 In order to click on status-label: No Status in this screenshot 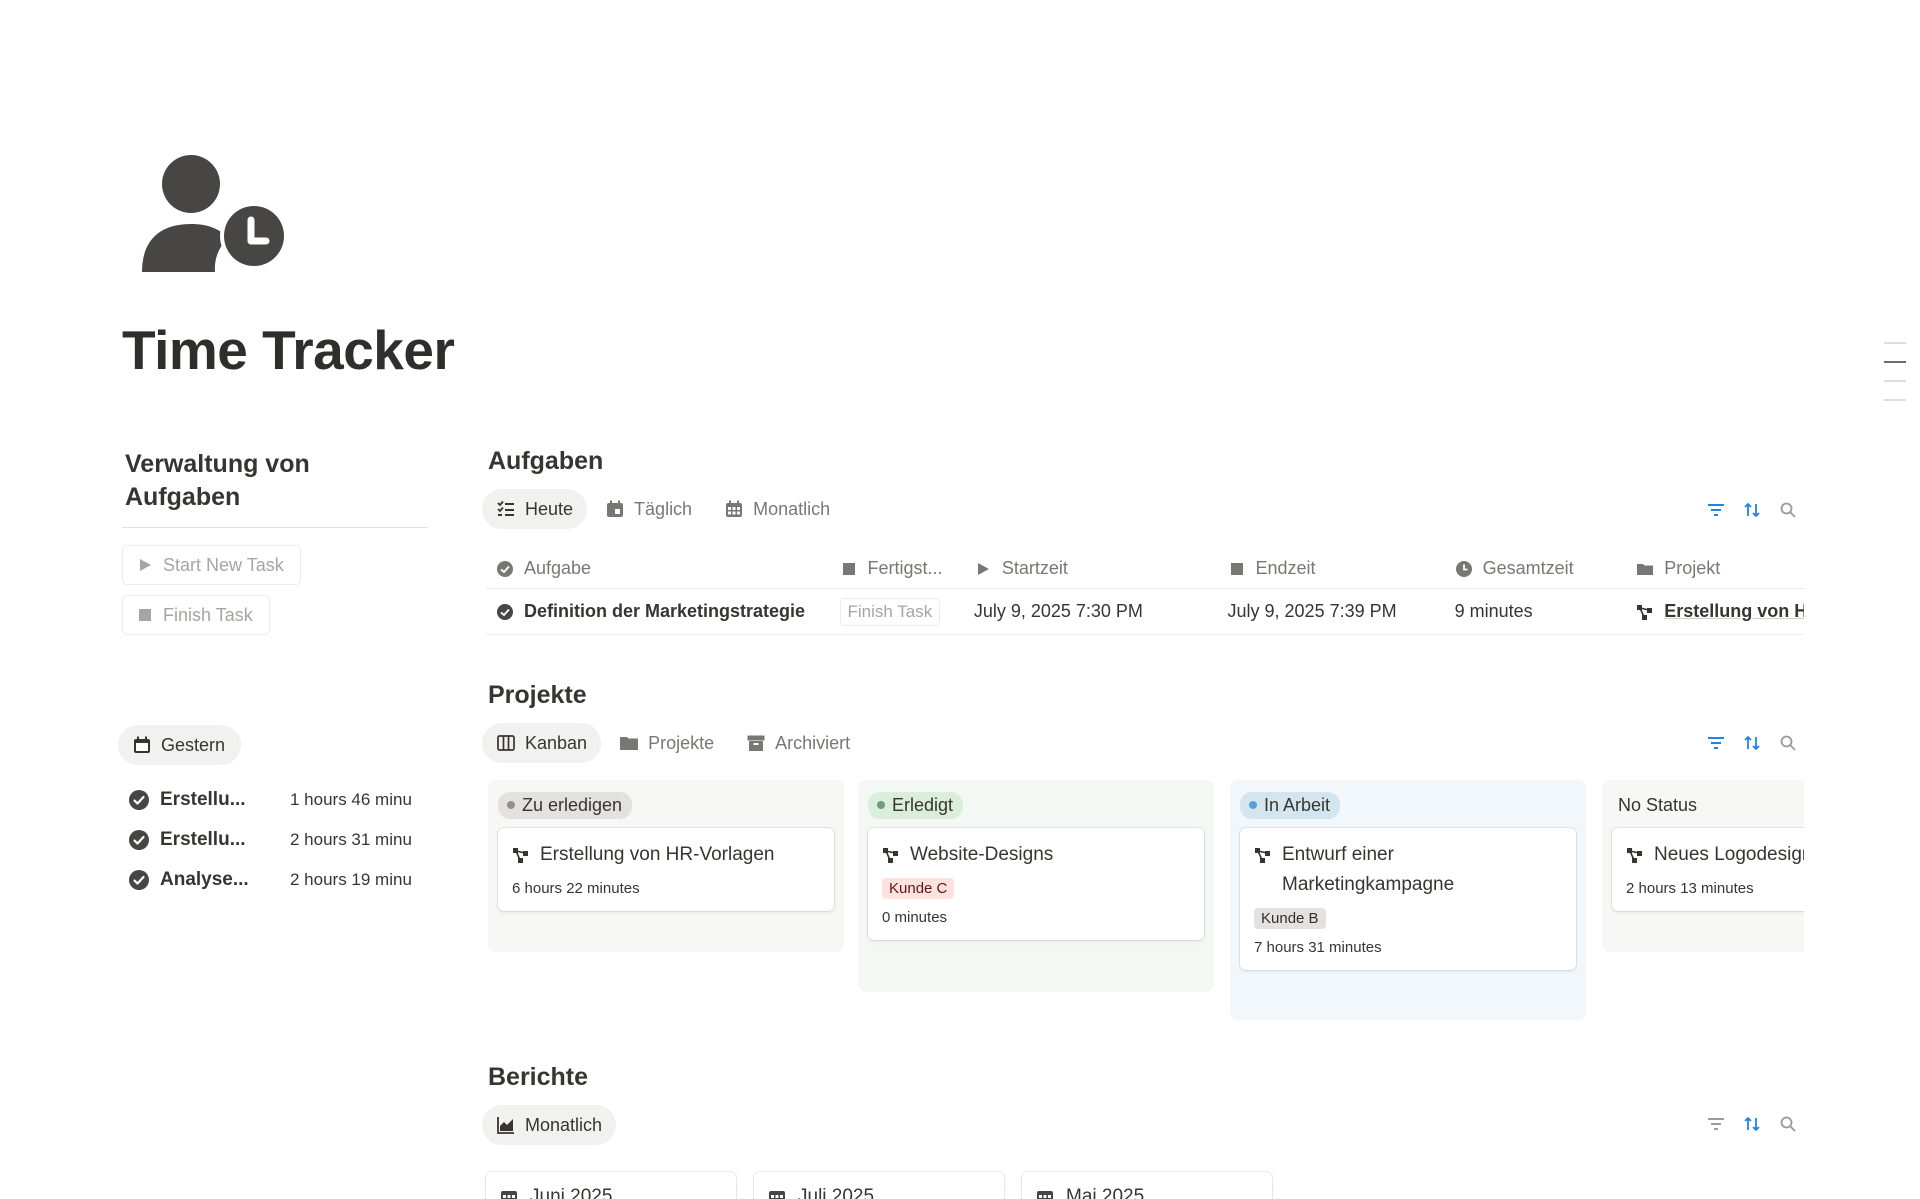, I will do `click(1658, 804)`.